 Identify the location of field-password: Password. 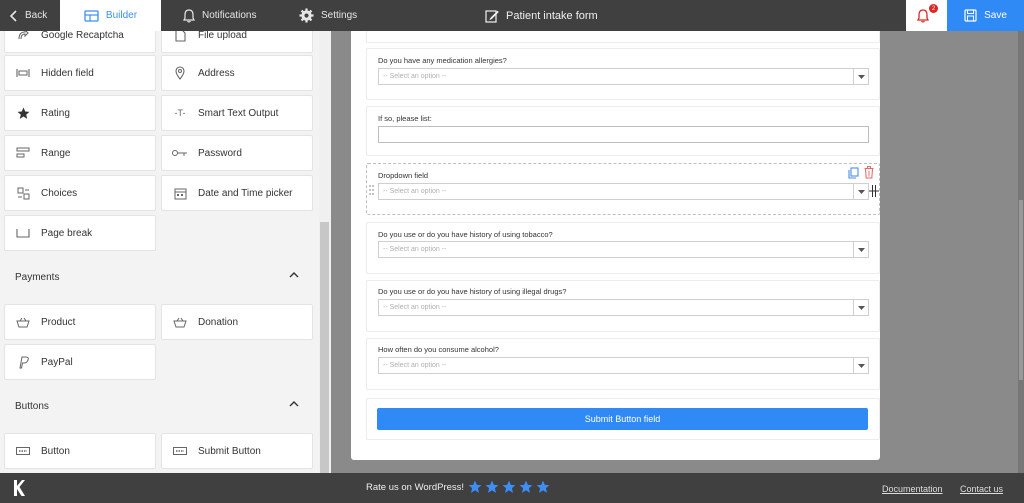
(237, 153).